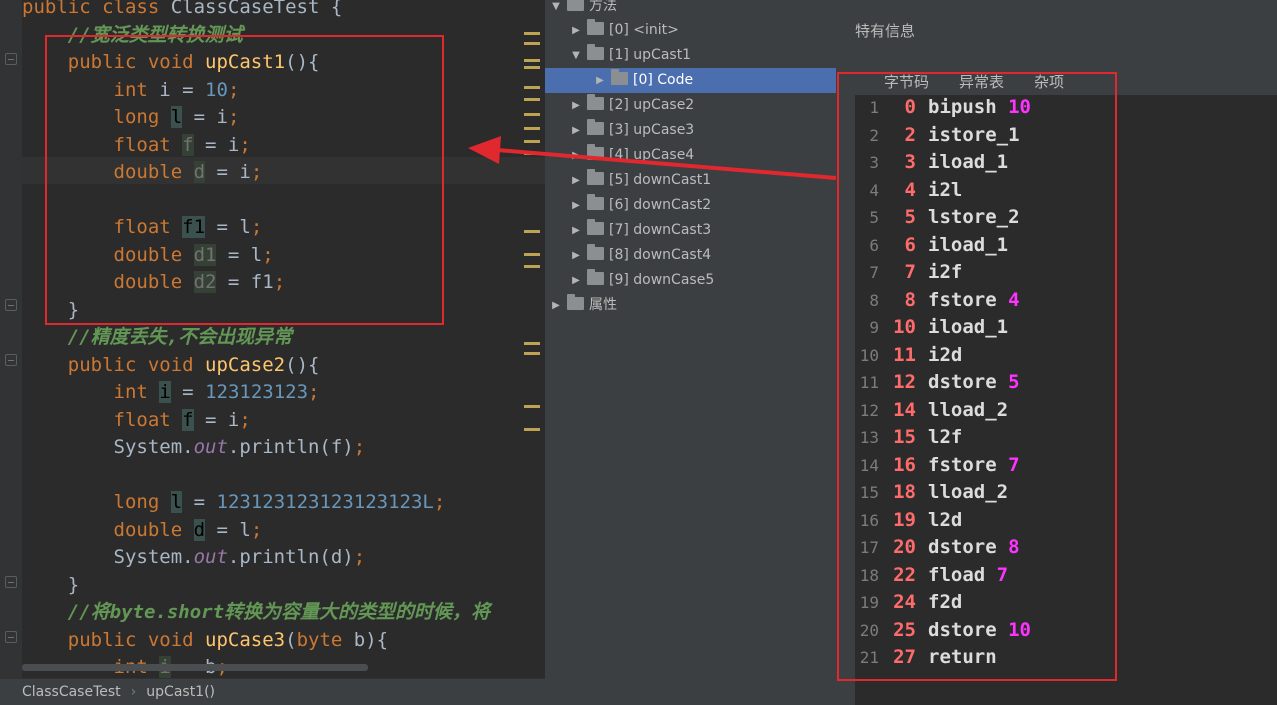 Image resolution: width=1277 pixels, height=705 pixels. I want to click on expand-arrow-icon: ▼, so click(556, 9).